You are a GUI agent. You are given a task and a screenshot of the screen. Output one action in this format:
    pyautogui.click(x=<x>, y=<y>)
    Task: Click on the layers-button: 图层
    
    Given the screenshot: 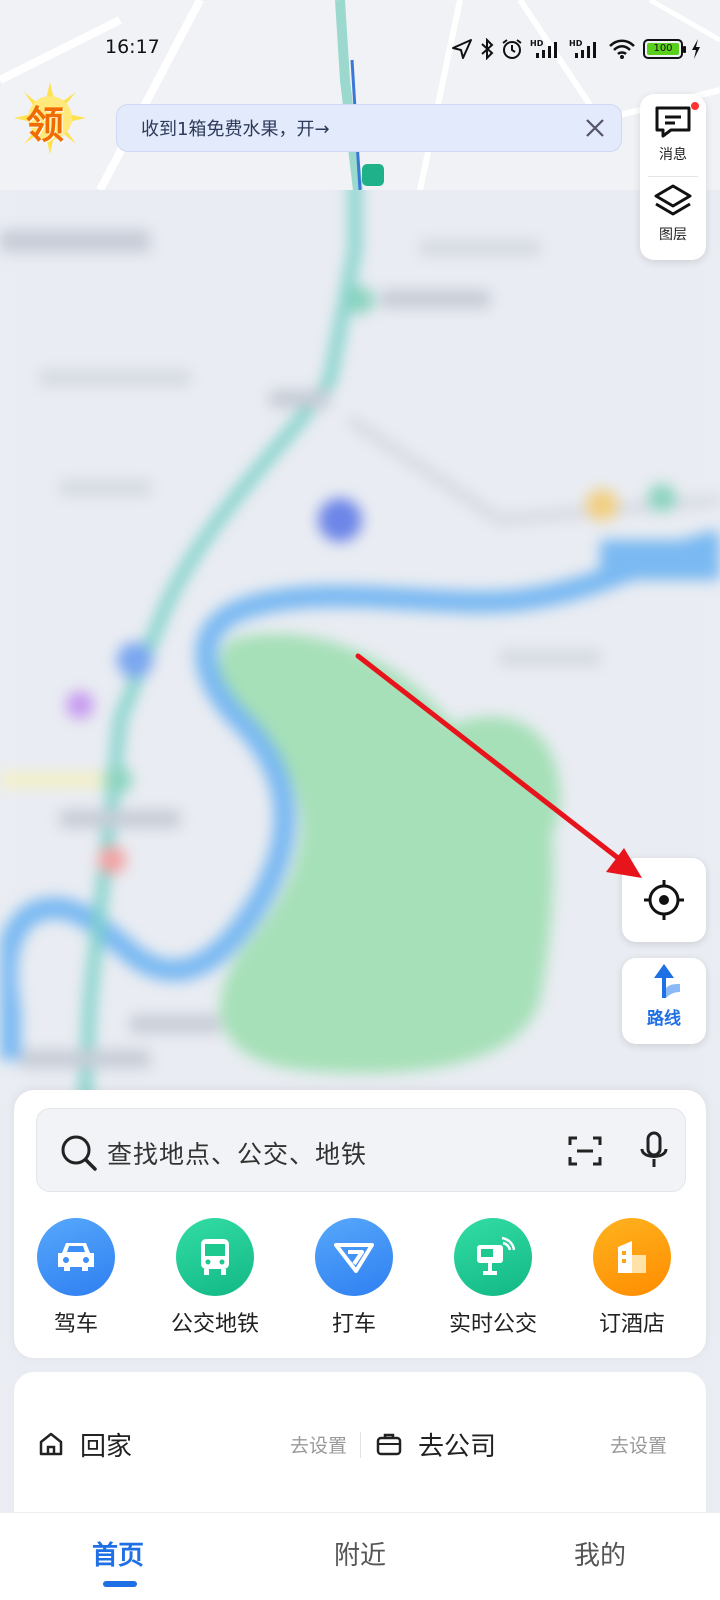 What is the action you would take?
    pyautogui.click(x=673, y=222)
    